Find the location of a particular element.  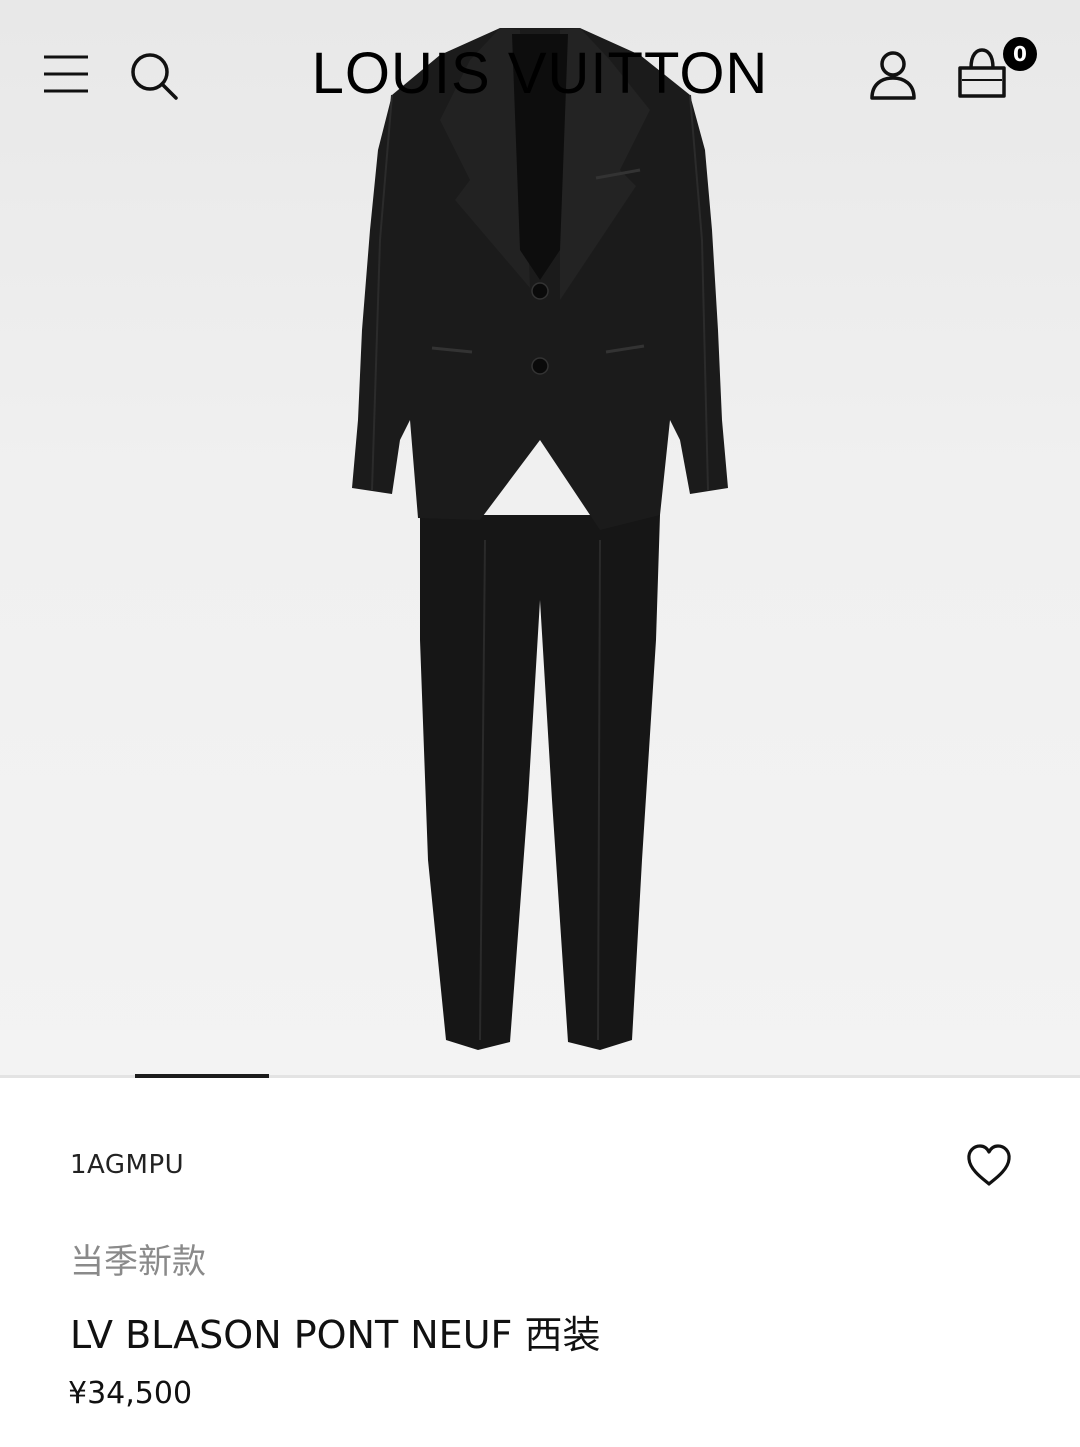

product-price: ¥34,500 is located at coordinates (130, 1393).